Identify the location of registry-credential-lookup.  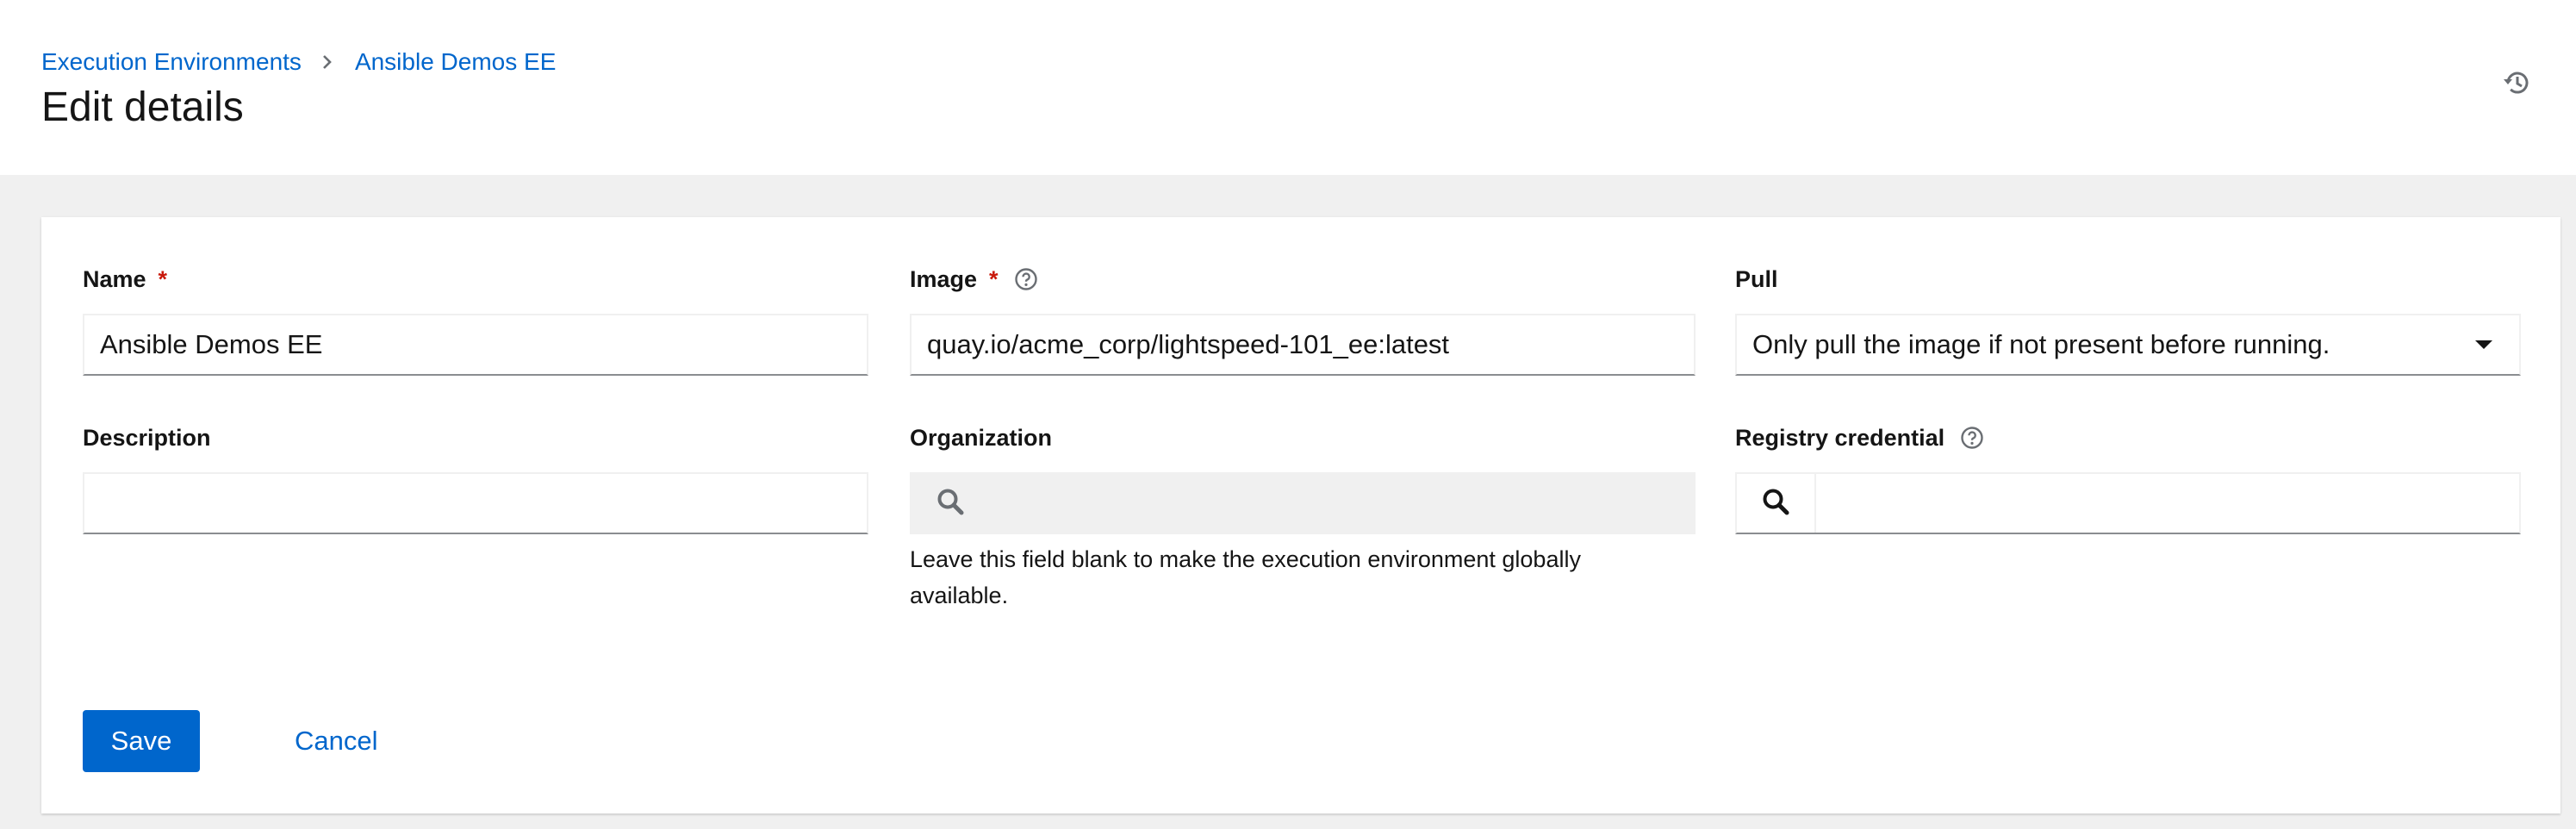
(2128, 503).